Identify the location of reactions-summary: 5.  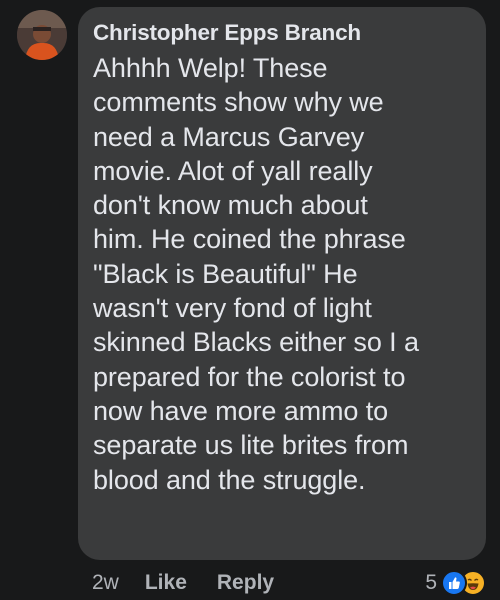
(455, 583).